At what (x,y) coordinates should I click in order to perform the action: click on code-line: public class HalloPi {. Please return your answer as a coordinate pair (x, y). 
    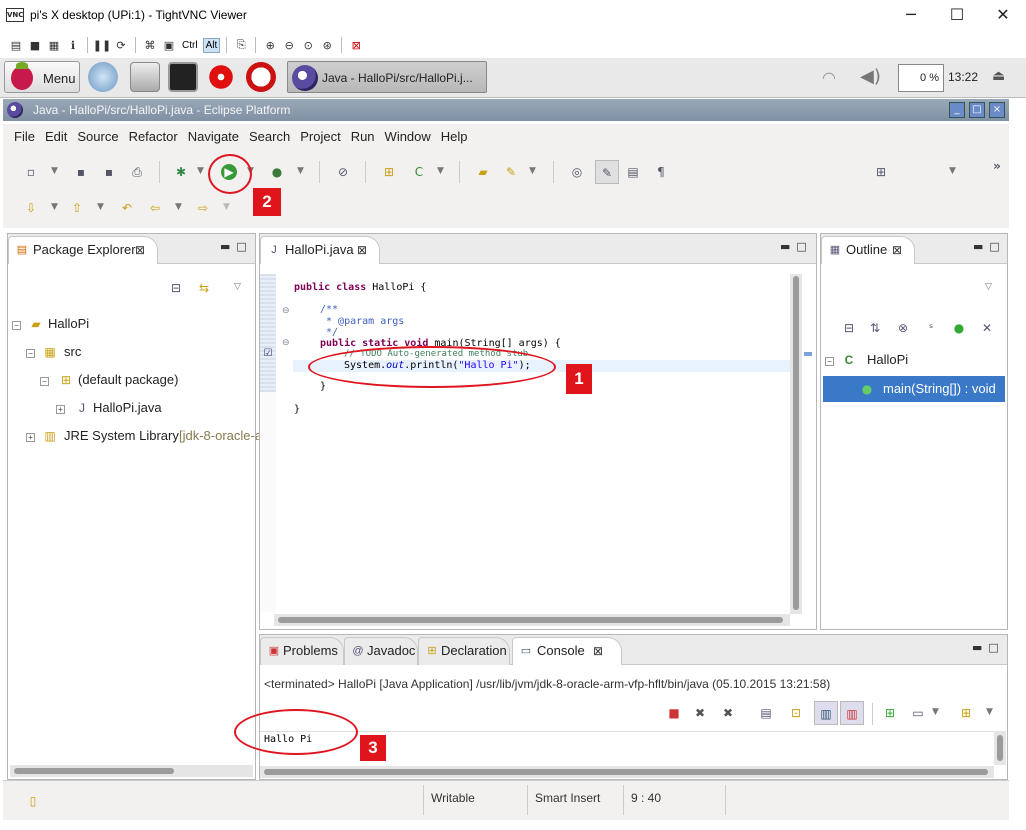
    Looking at the image, I should click on (360, 287).